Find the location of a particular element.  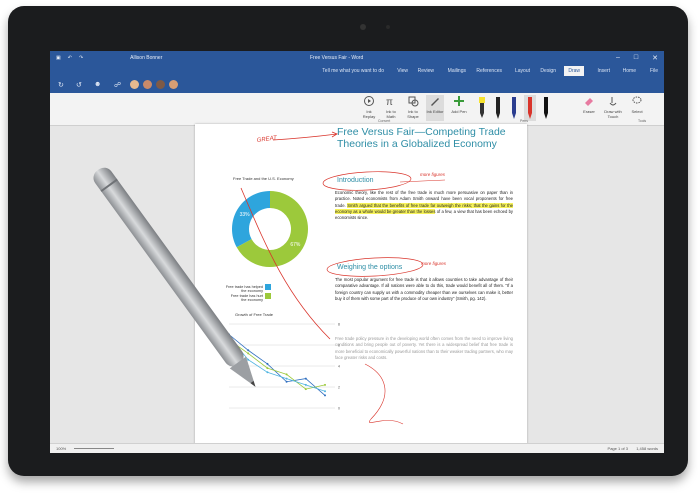

math-icon: π is located at coordinates (389, 102).